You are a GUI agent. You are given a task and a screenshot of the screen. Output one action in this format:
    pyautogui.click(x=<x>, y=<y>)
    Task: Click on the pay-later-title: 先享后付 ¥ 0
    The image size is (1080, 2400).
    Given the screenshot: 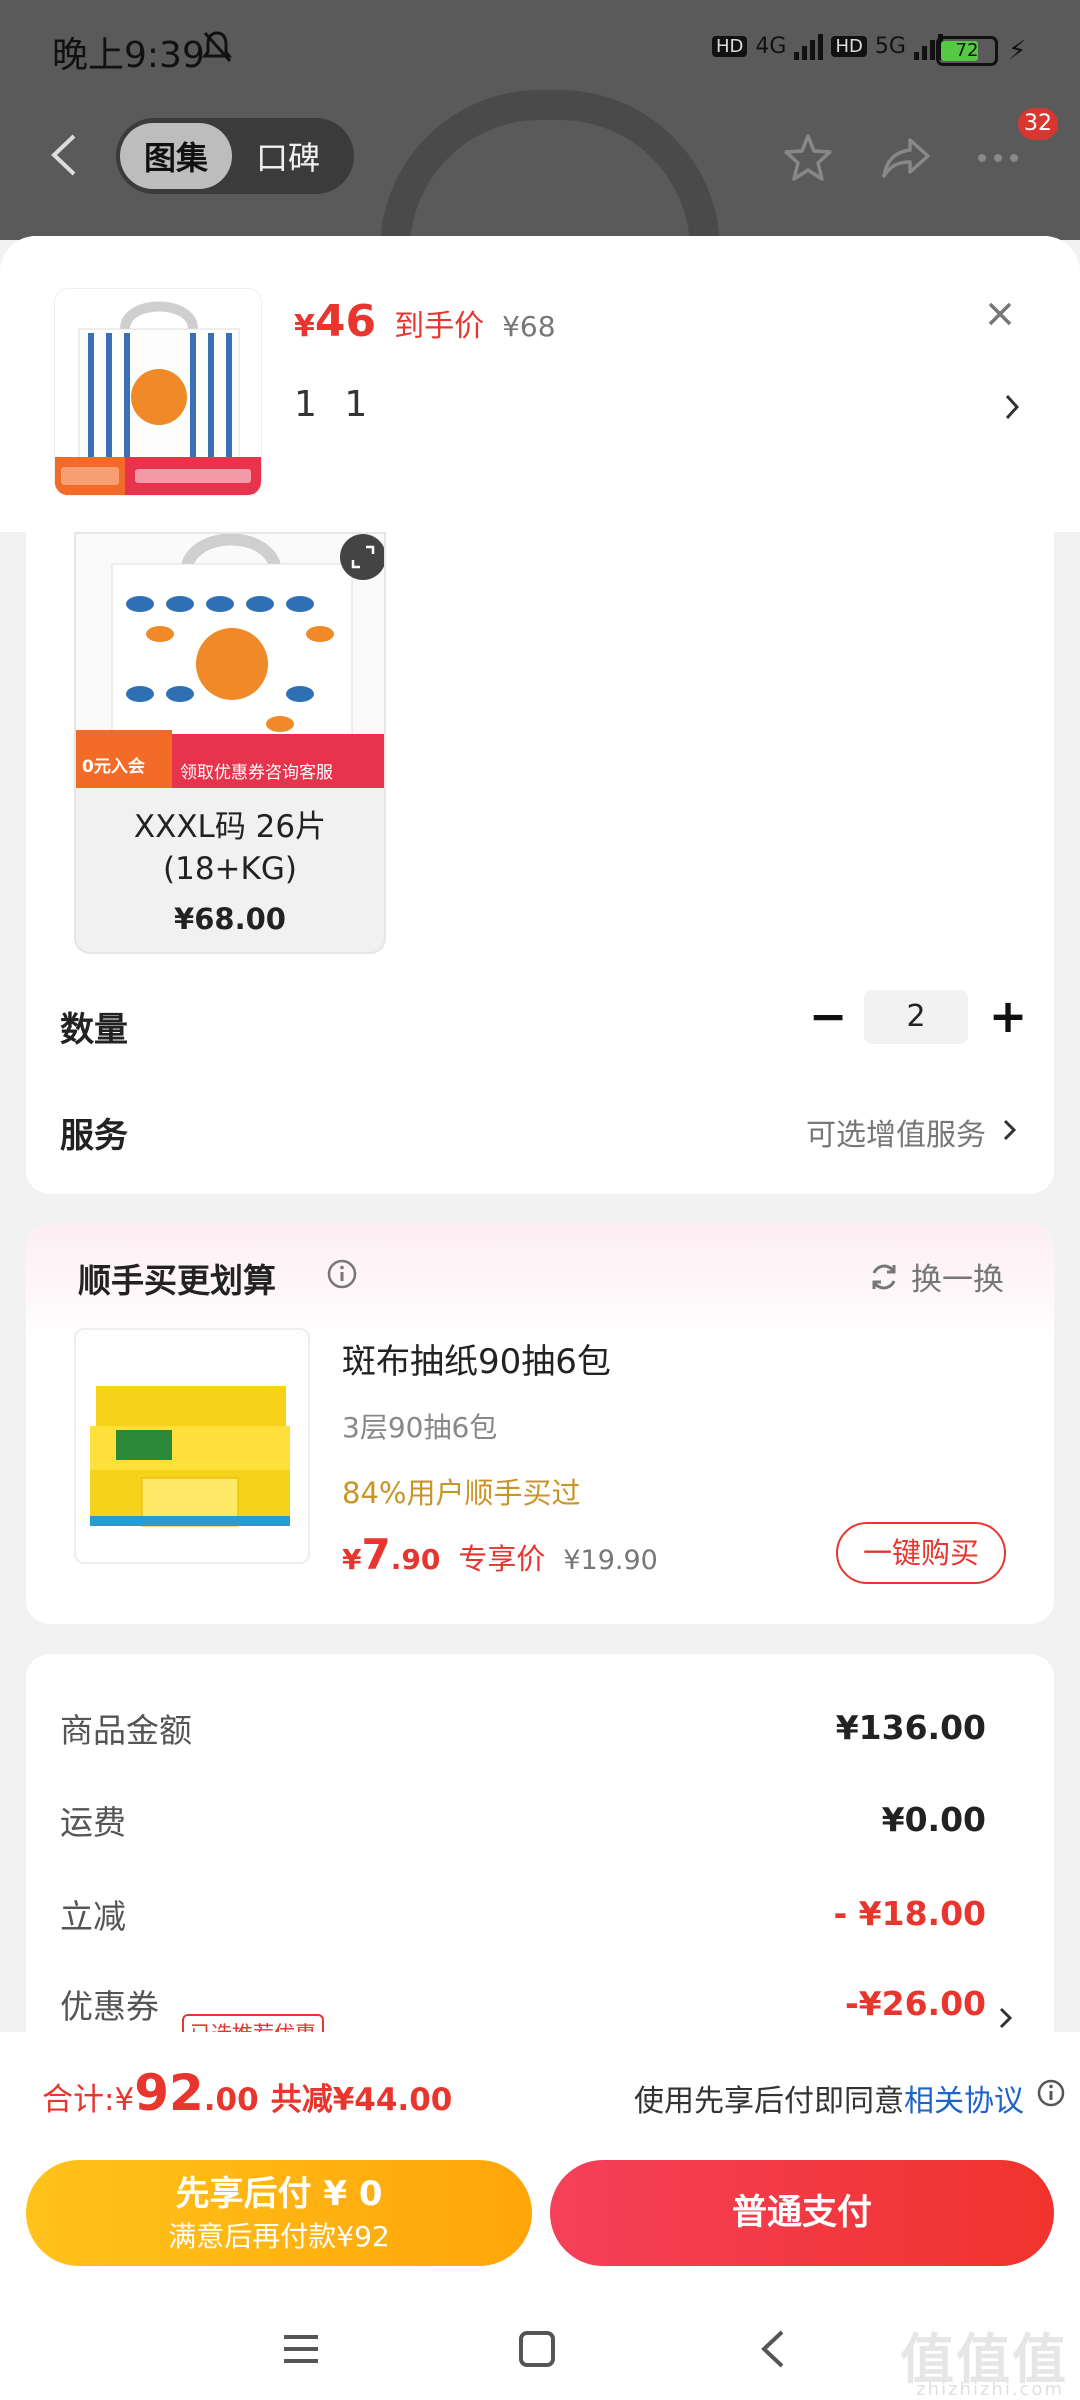 What is the action you would take?
    pyautogui.click(x=279, y=2194)
    